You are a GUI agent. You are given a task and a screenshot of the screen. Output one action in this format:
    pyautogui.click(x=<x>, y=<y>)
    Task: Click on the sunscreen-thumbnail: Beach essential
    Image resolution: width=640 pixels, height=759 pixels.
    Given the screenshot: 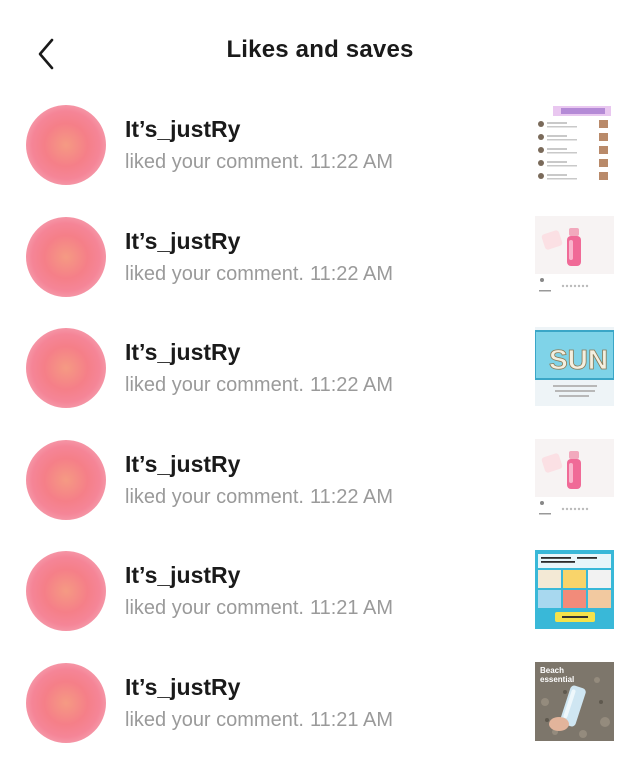 What is the action you would take?
    pyautogui.click(x=574, y=701)
    